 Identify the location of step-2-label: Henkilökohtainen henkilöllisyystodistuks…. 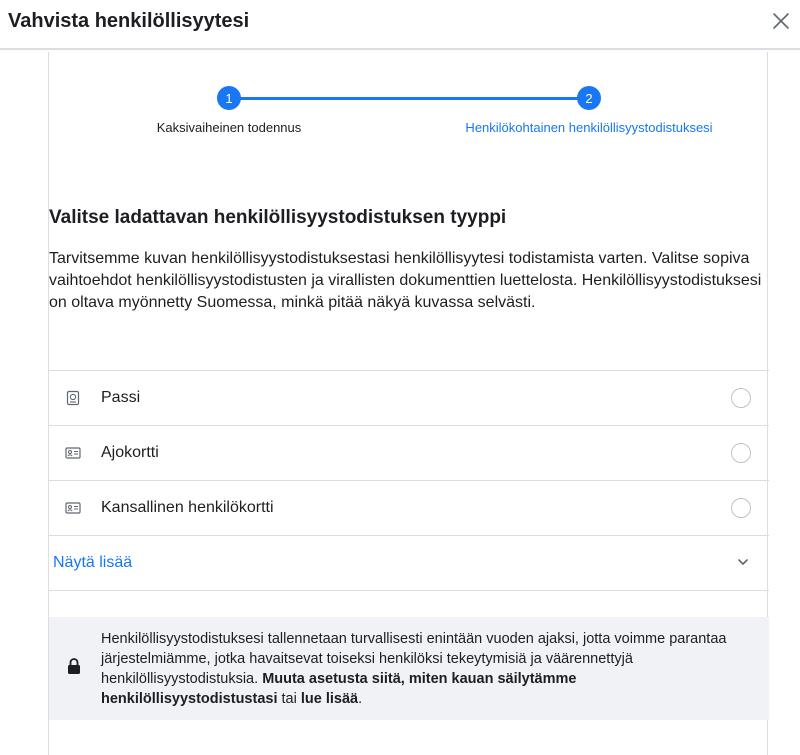
(589, 127).